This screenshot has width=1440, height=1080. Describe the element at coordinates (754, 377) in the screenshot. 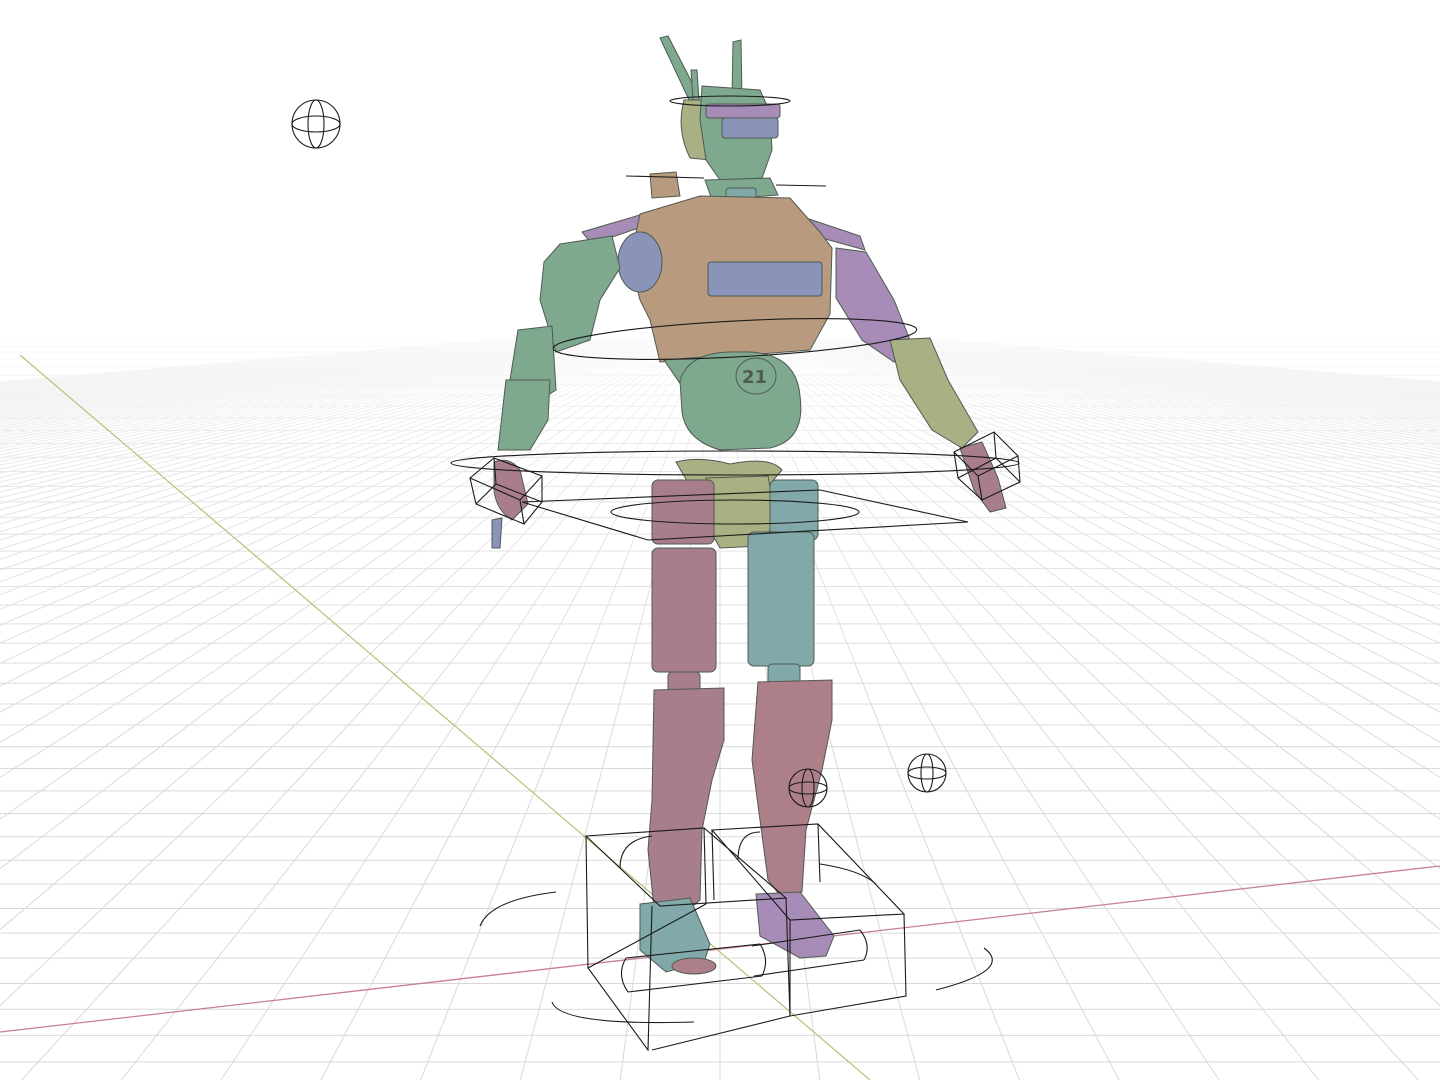

I see `model-number-label: 21` at that location.